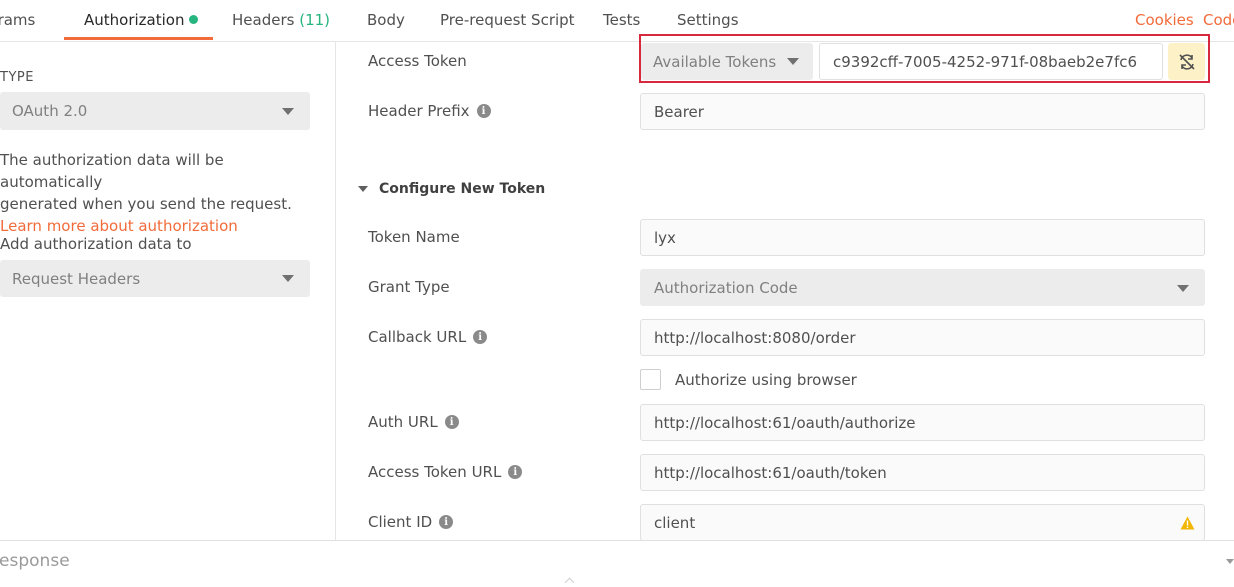 The image size is (1234, 587). Describe the element at coordinates (417, 337) in the screenshot. I see `callback-url-label-text: Callback URL` at that location.